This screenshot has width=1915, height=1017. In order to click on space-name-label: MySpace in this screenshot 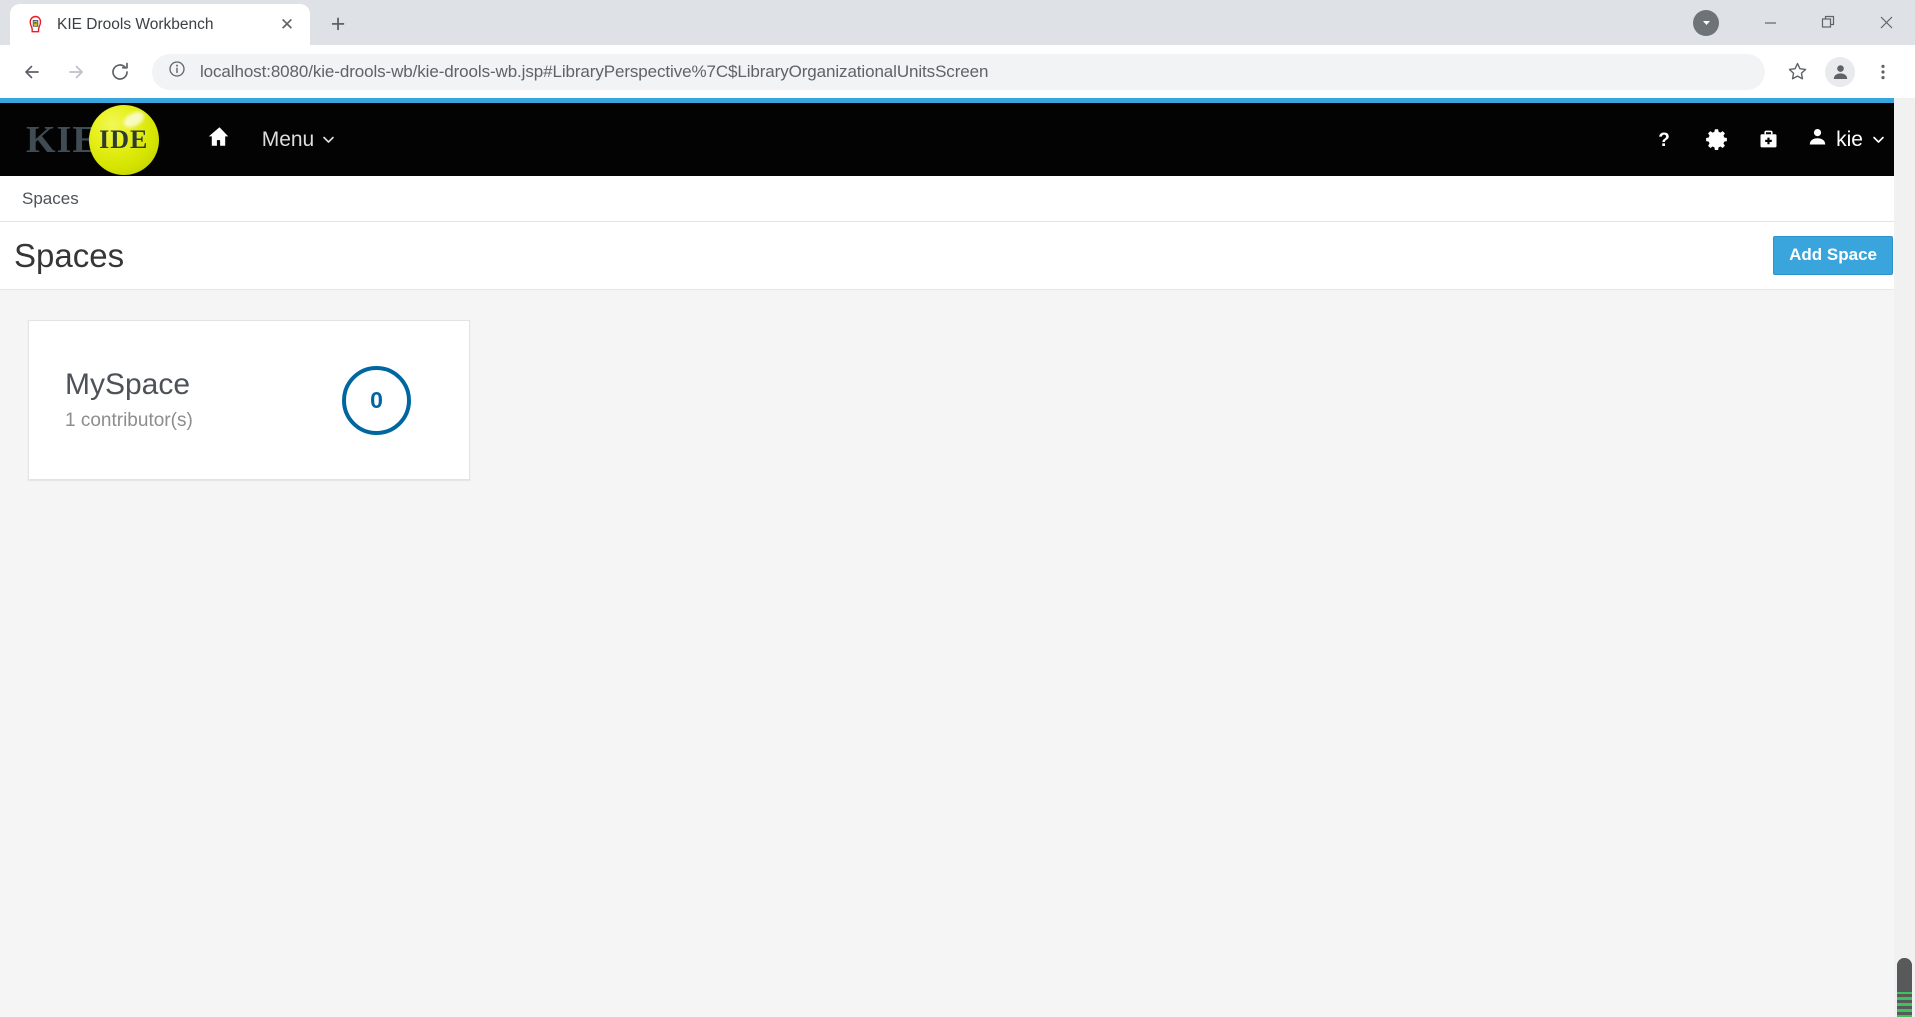, I will do `click(128, 384)`.